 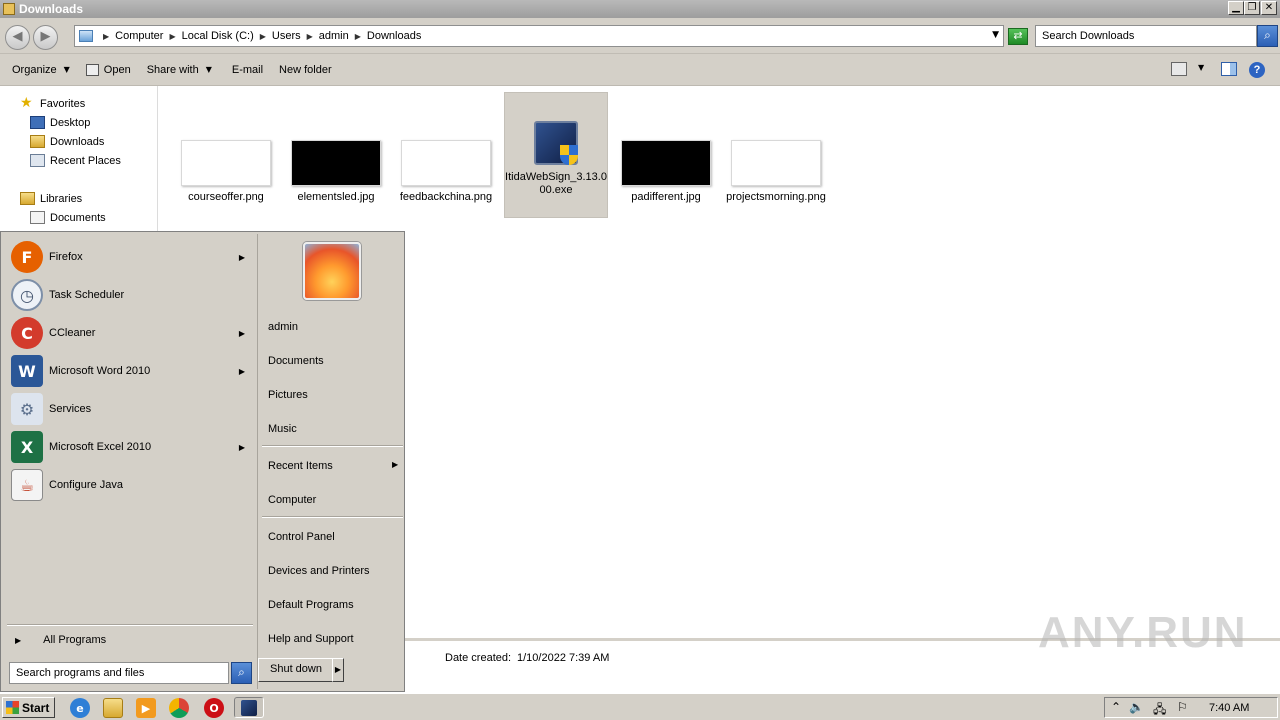 What do you see at coordinates (446, 172) in the screenshot?
I see `file-item: feedbackchina.png` at bounding box center [446, 172].